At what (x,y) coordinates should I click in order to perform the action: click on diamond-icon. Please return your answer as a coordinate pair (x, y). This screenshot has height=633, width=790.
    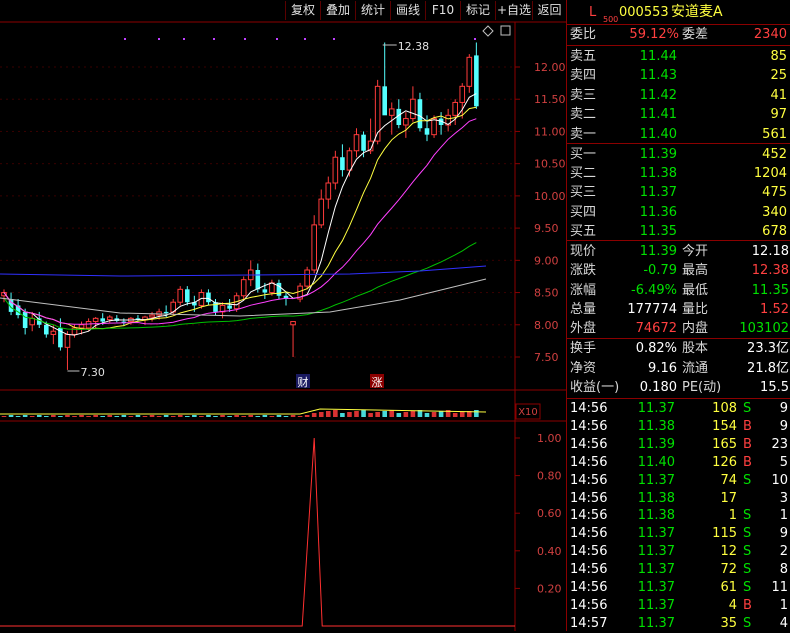
    Looking at the image, I should click on (488, 31).